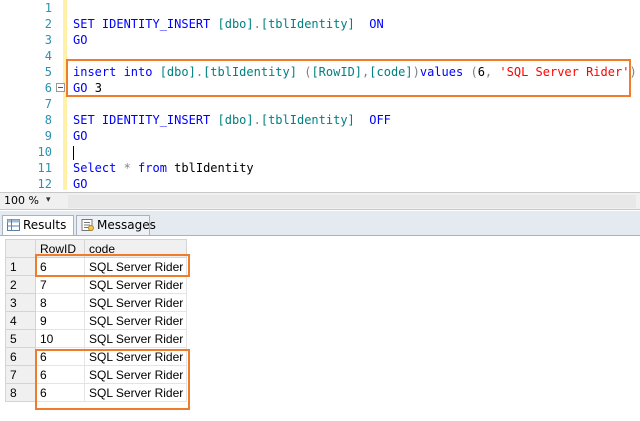 This screenshot has height=421, width=640. Describe the element at coordinates (45, 225) in the screenshot. I see `tab-results-label: Results` at that location.